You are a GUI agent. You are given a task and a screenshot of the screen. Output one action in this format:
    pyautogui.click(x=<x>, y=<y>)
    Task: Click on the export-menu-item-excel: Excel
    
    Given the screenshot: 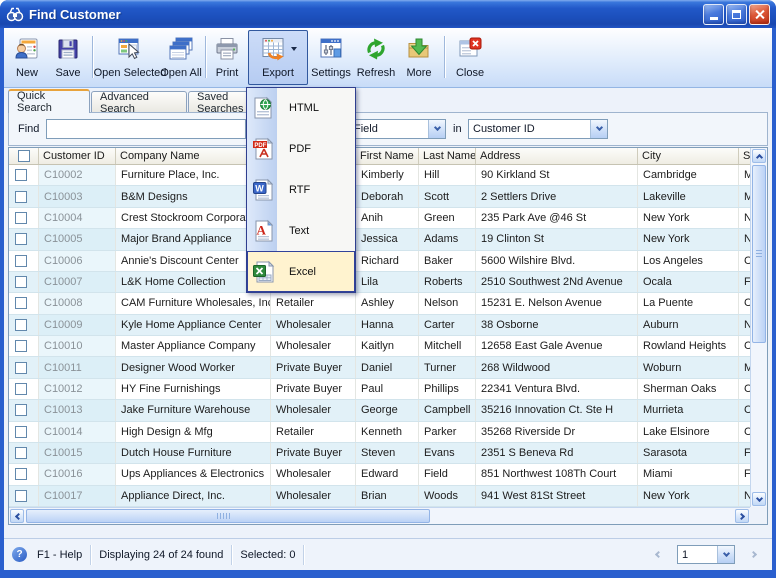 What is the action you would take?
    pyautogui.click(x=301, y=271)
    